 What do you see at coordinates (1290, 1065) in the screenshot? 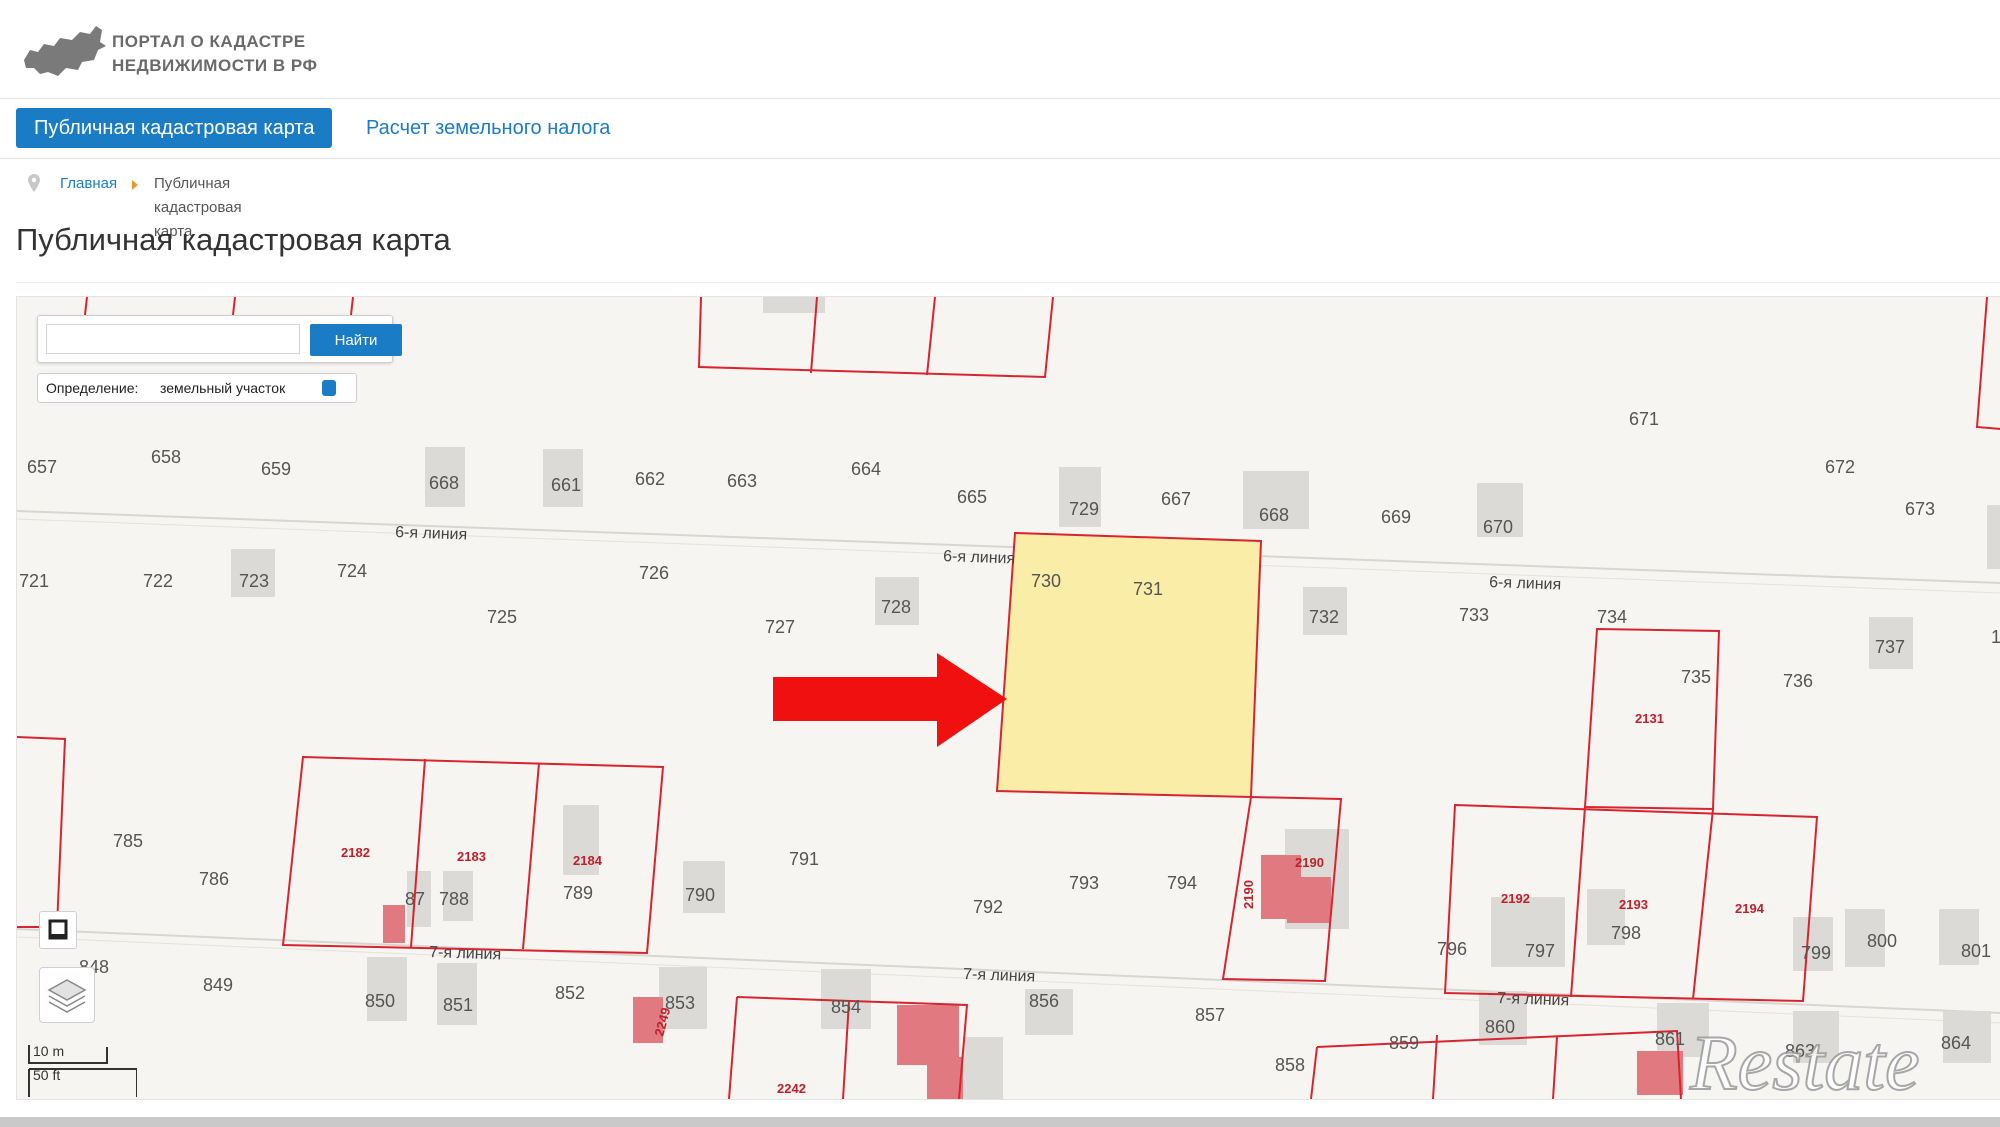
I see `parcel-label: 858` at bounding box center [1290, 1065].